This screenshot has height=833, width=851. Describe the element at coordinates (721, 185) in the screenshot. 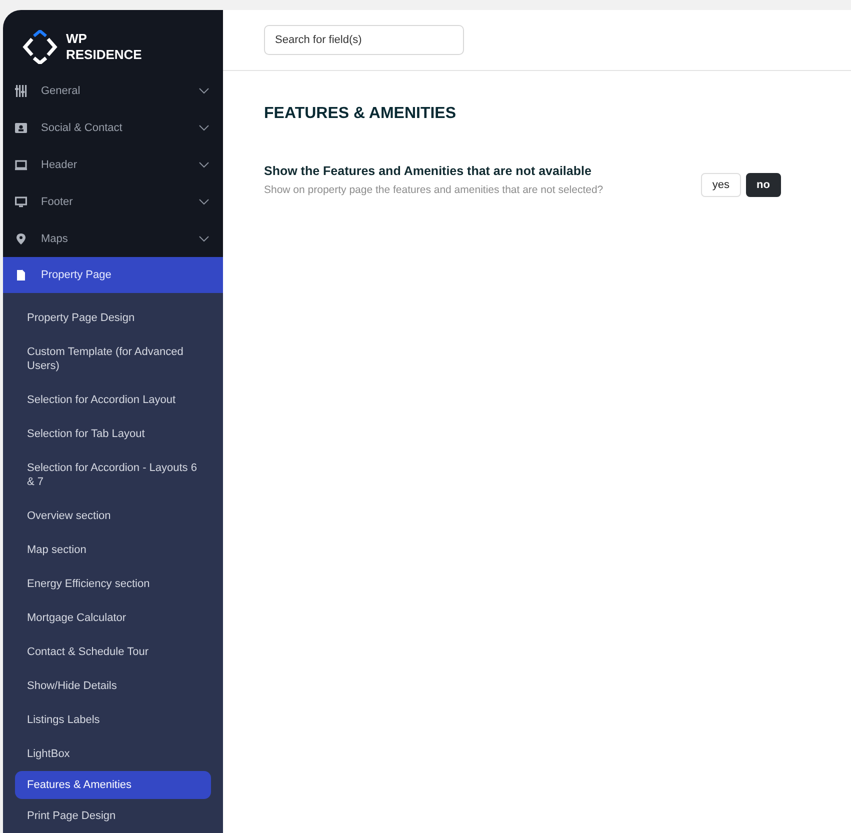

I see `option-button: yes` at that location.